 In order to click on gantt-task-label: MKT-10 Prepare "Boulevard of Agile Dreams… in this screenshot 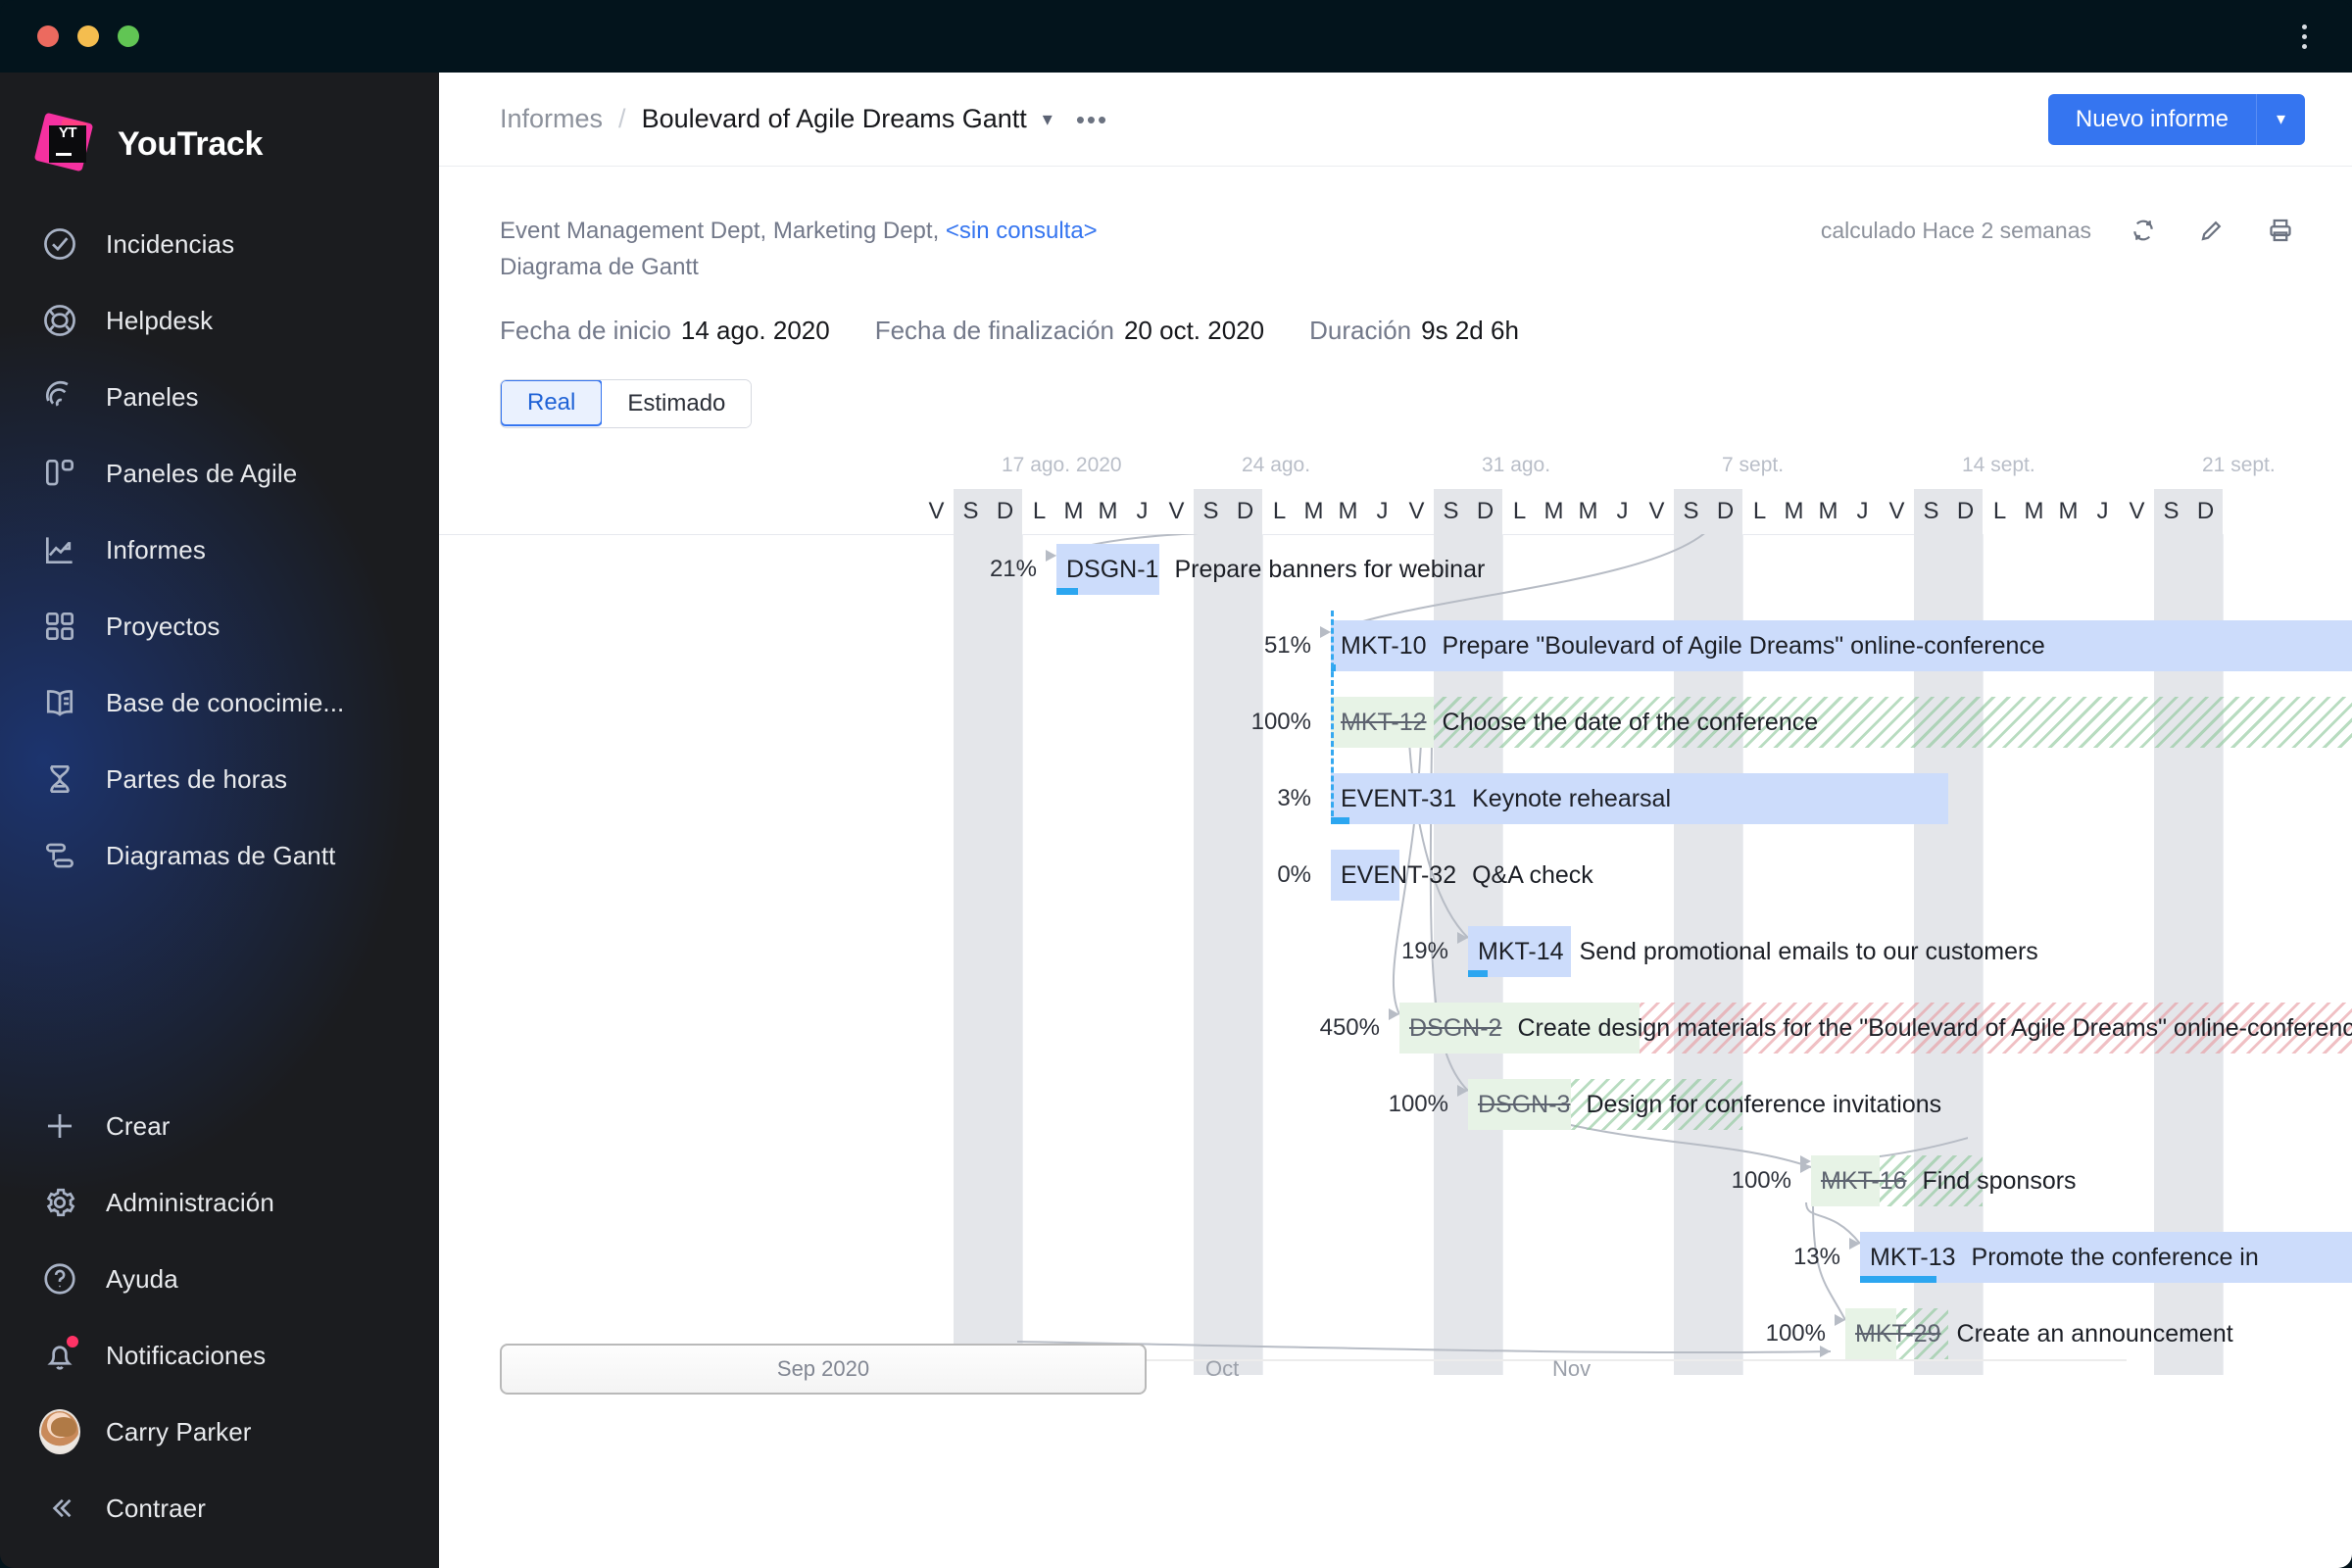, I will do `click(1693, 645)`.